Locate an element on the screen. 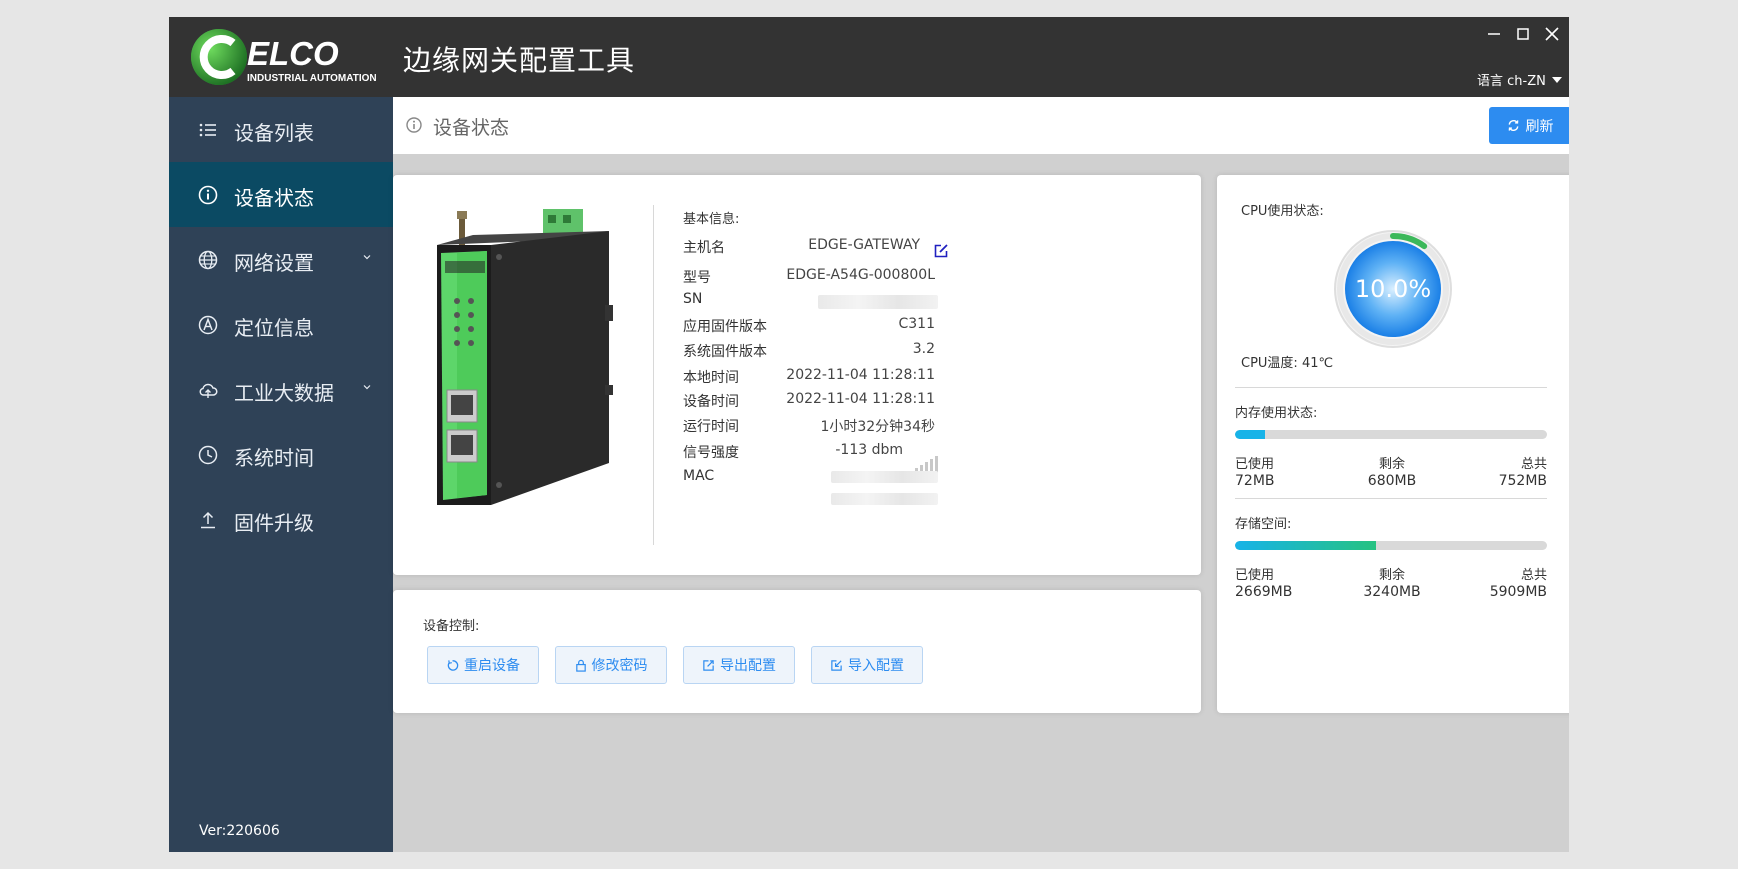  maximize-button is located at coordinates (1523, 34).